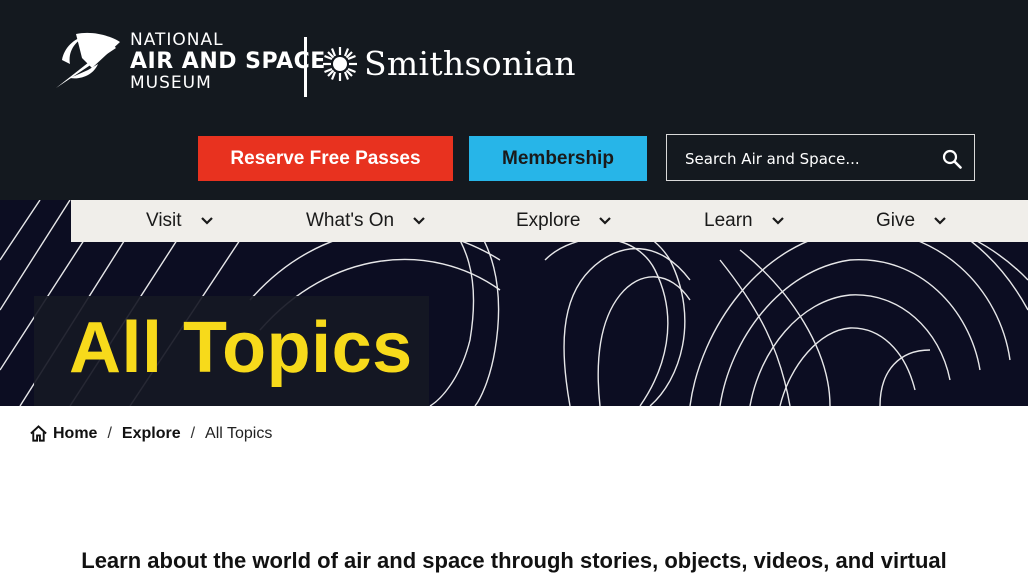  Describe the element at coordinates (171, 83) in the screenshot. I see `nasm-logo-line3: MUSEUM` at that location.